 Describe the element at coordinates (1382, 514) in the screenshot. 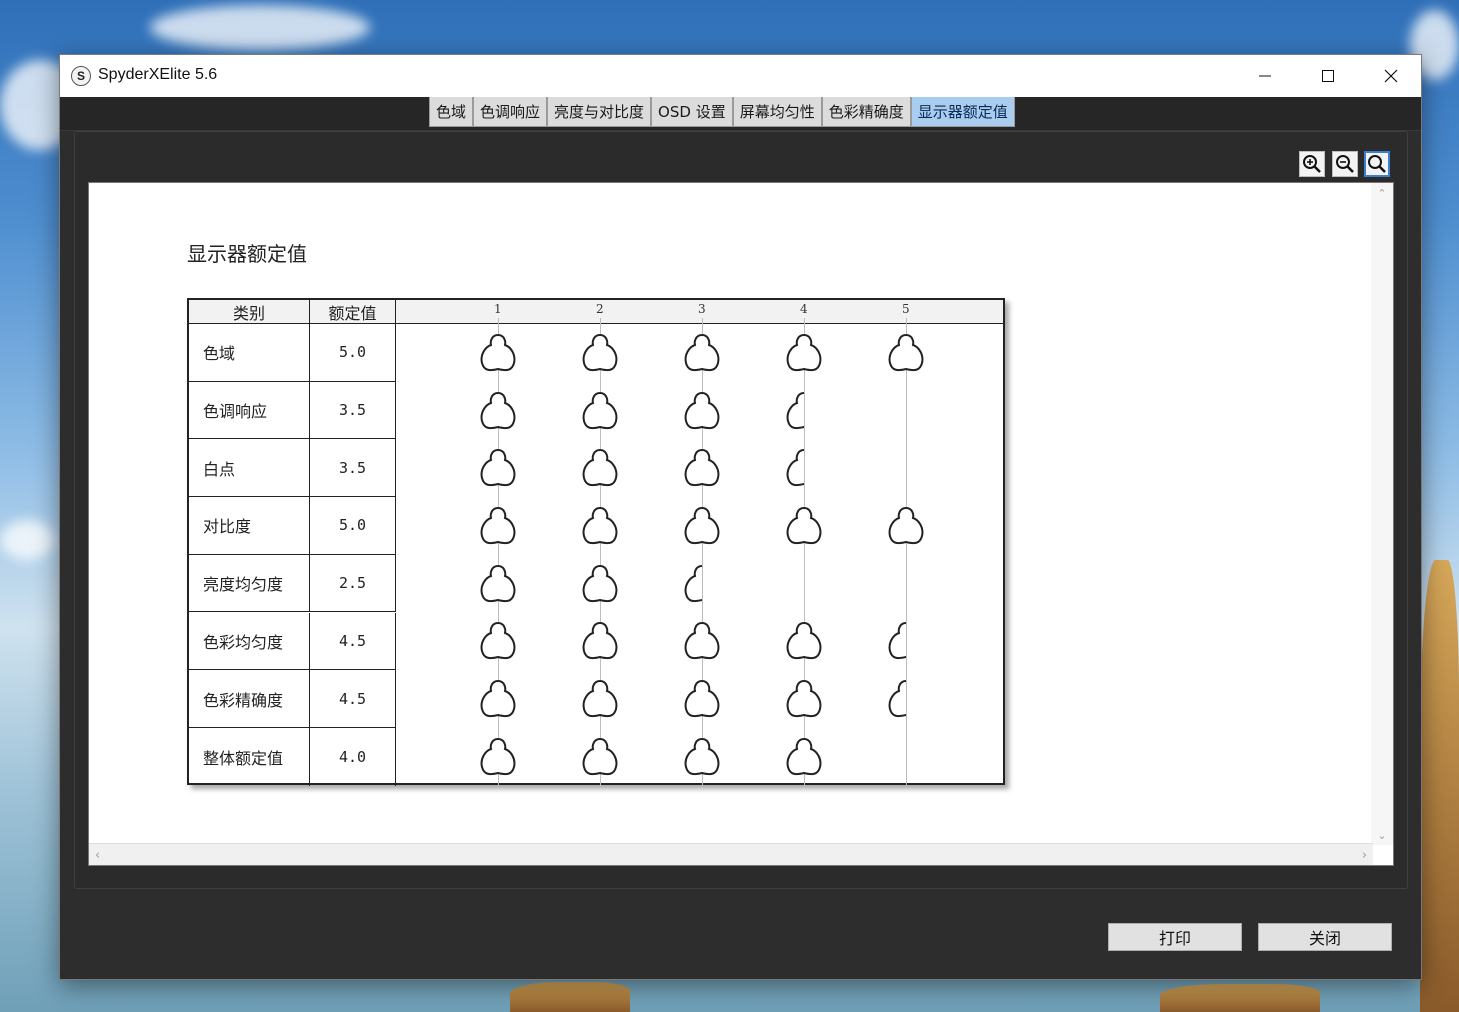

I see `vertical-scrollbar: ⌃ ⌄` at that location.